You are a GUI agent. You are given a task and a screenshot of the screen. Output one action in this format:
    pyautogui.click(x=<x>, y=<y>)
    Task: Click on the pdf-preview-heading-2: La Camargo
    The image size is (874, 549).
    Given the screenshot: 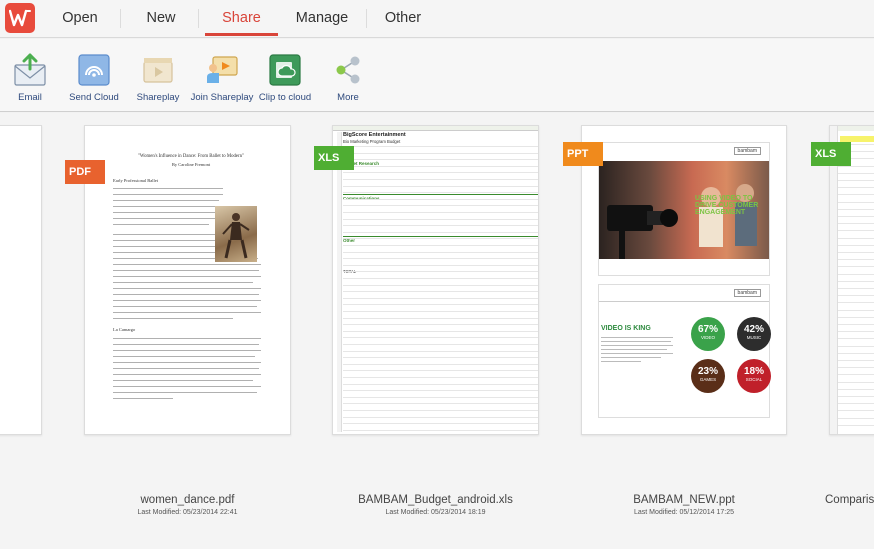 What is the action you would take?
    pyautogui.click(x=124, y=329)
    